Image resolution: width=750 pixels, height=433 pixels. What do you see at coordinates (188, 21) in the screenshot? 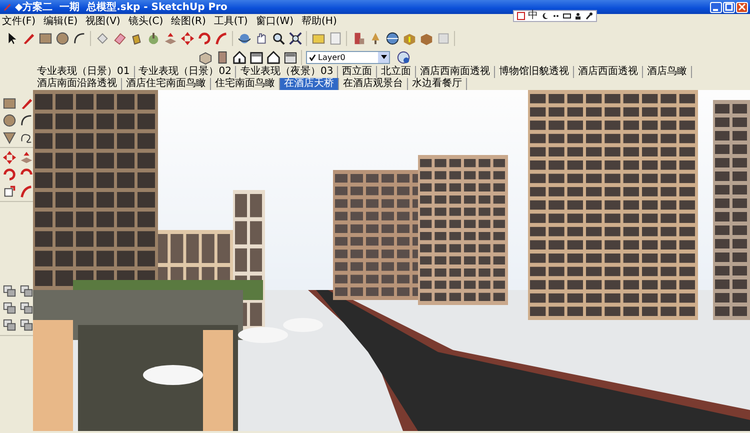
I see `menu-item: 绘图(R)` at bounding box center [188, 21].